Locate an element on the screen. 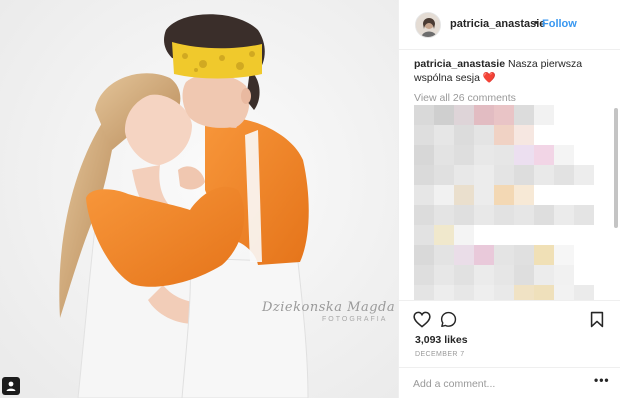 The image size is (620, 398). photo-watermark: Dziekonska Magda is located at coordinates (329, 307).